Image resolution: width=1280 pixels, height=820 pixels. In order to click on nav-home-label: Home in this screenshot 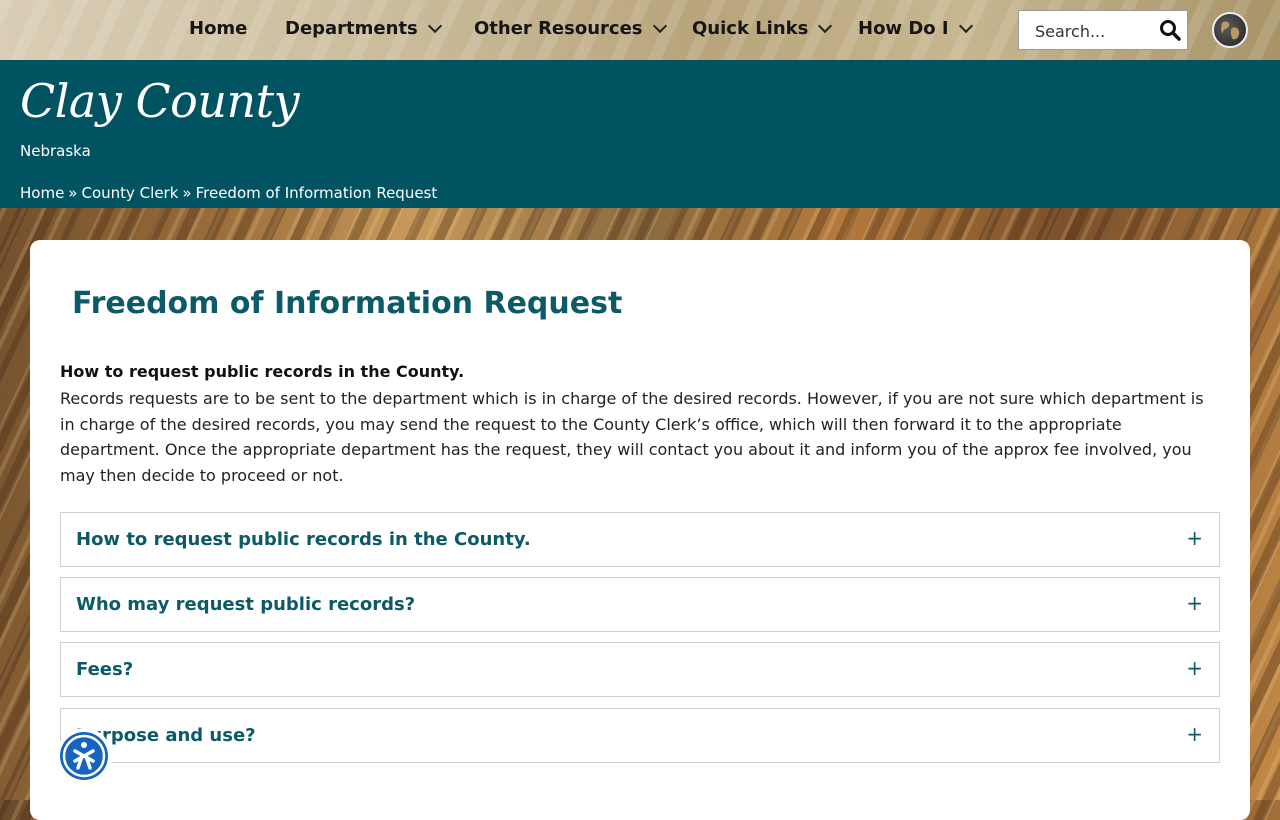, I will do `click(218, 28)`.